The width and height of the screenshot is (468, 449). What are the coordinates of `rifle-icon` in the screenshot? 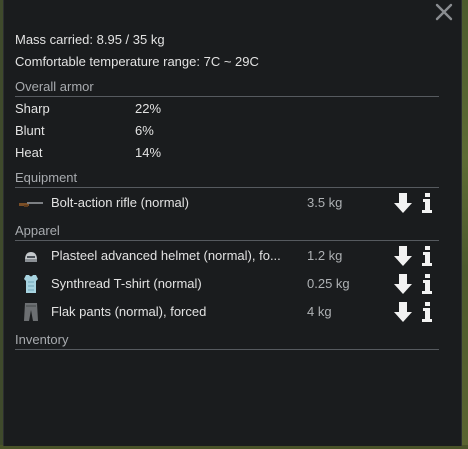 It's located at (31, 203).